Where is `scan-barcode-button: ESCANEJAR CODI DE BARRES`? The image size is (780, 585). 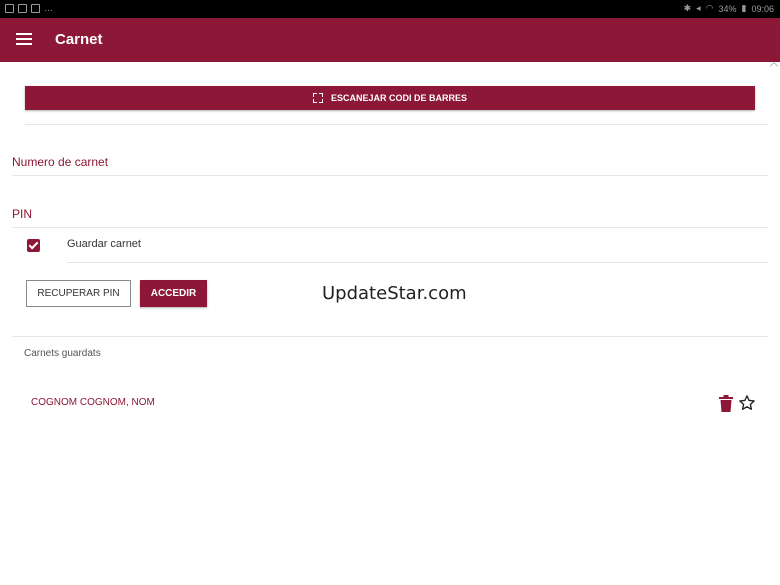
scan-barcode-button: ESCANEJAR CODI DE BARRES is located at coordinates (390, 98).